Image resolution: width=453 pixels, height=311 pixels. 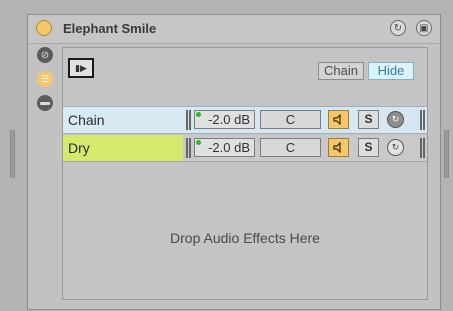 I want to click on chain-row: Chain -2.0 dB C S ↻, so click(x=245, y=120).